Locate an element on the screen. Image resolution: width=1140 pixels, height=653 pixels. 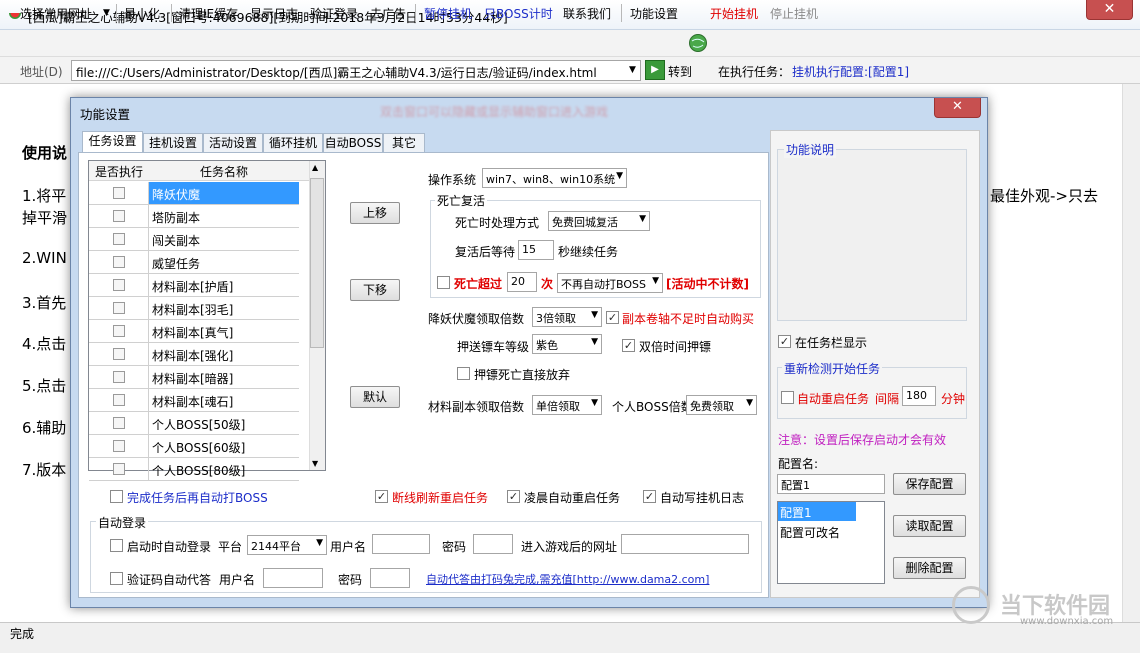
show-log-button: 显示日志 is located at coordinates (274, 13).